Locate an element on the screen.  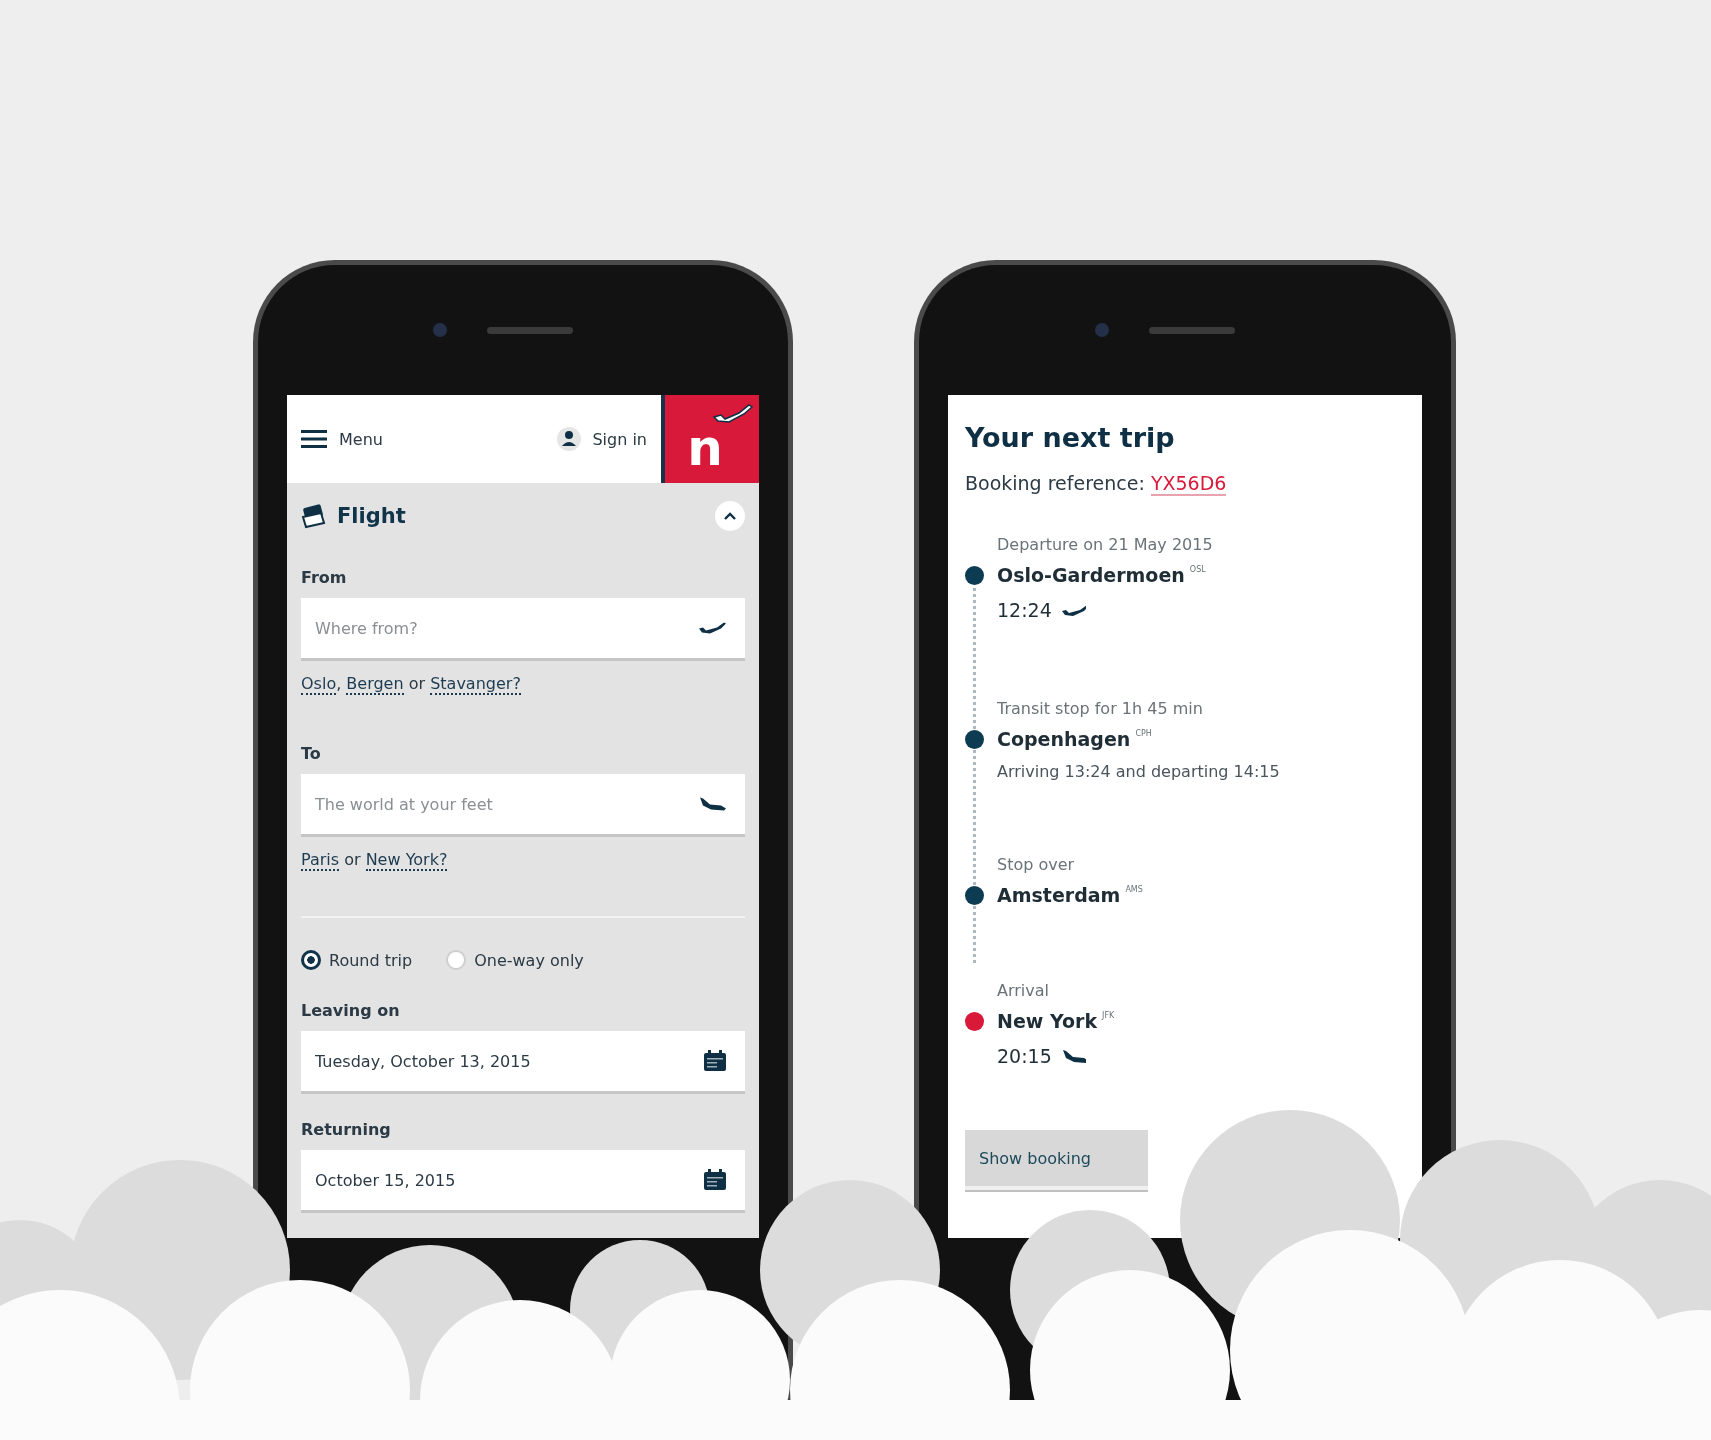
booking-reference-text: Booking reference: YX56D6 is located at coordinates (1096, 483).